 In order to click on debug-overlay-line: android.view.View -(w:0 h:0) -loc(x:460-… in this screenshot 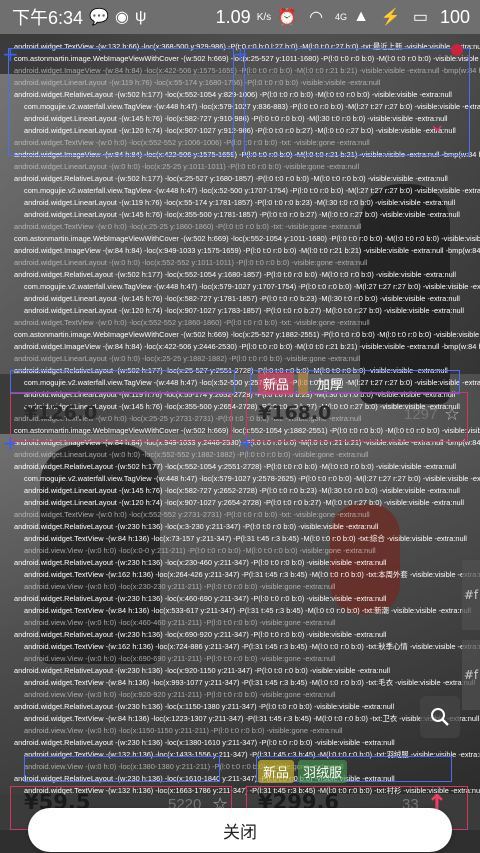, I will do `click(180, 622)`.